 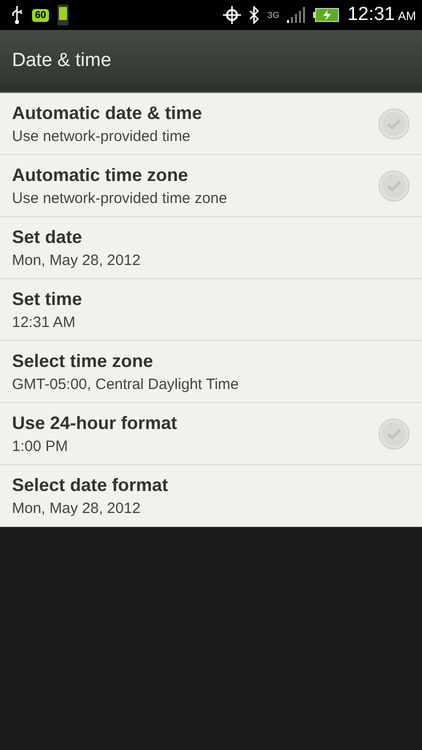 What do you see at coordinates (17, 15) in the screenshot?
I see `usb-icon` at bounding box center [17, 15].